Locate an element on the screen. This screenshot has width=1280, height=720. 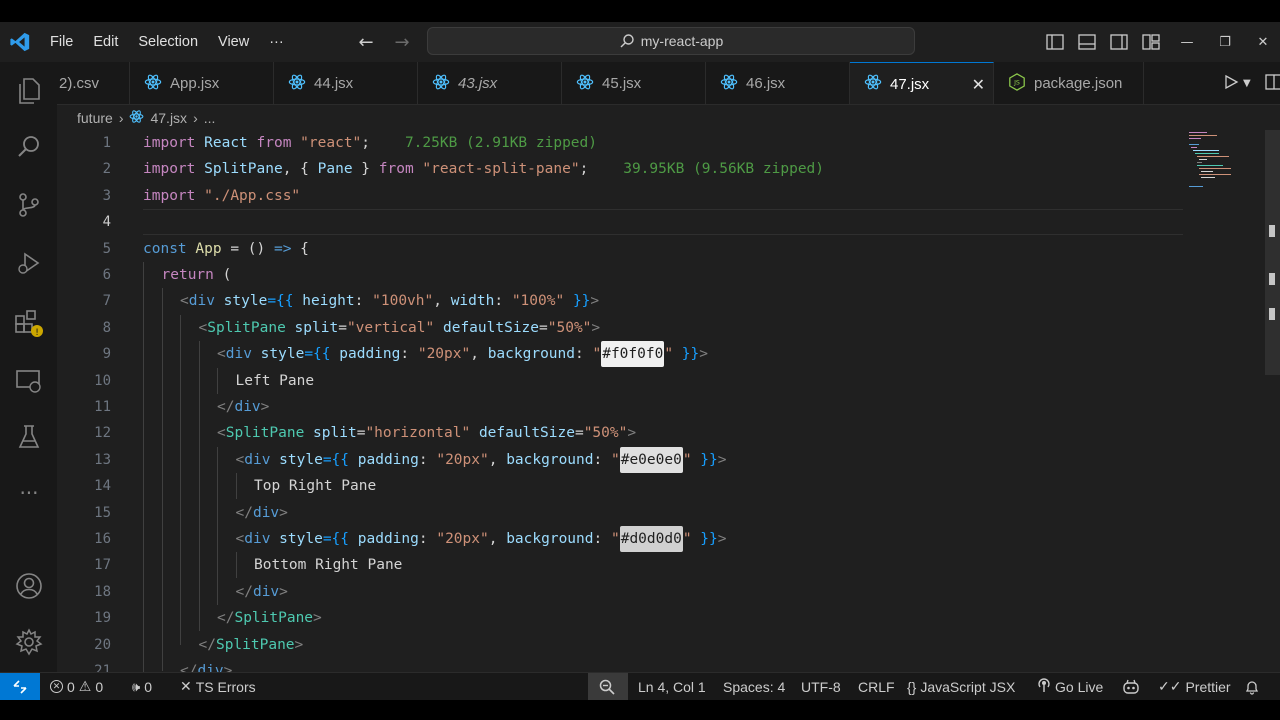
copilot-icon is located at coordinates (1131, 686).